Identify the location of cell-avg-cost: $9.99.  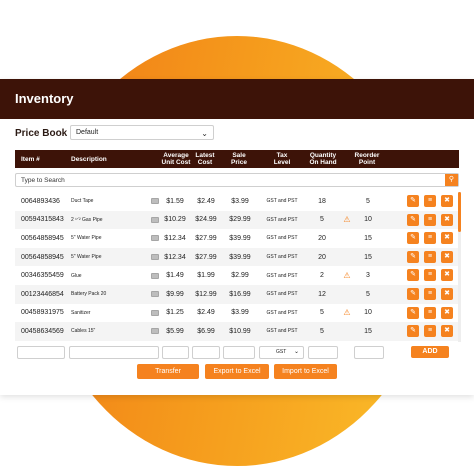
(175, 294).